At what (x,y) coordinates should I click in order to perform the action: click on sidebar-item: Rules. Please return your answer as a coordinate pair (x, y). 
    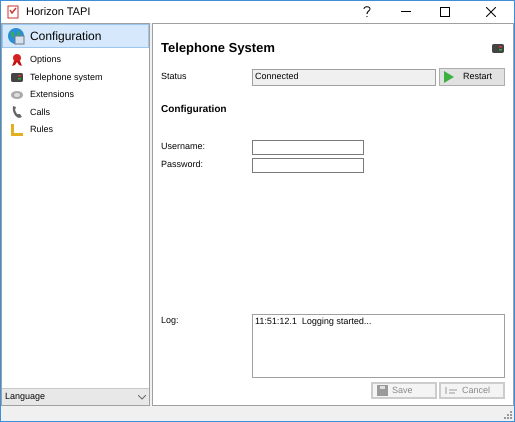
    Looking at the image, I should click on (75, 129).